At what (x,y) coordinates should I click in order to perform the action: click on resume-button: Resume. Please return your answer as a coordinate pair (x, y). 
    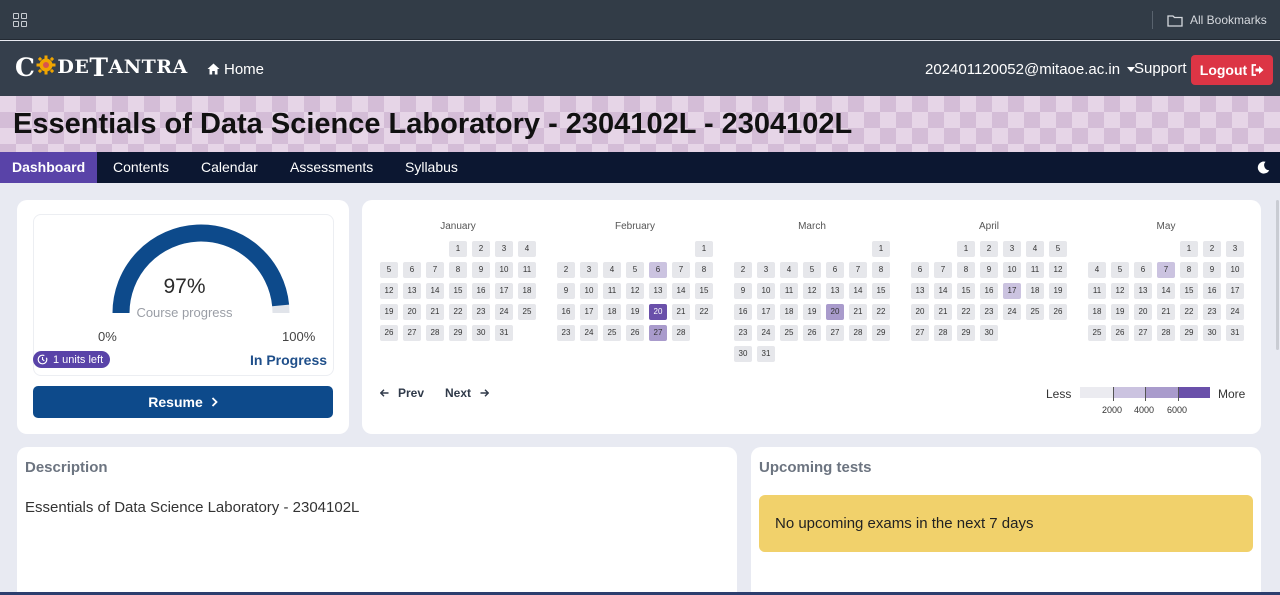
    Looking at the image, I should click on (183, 402).